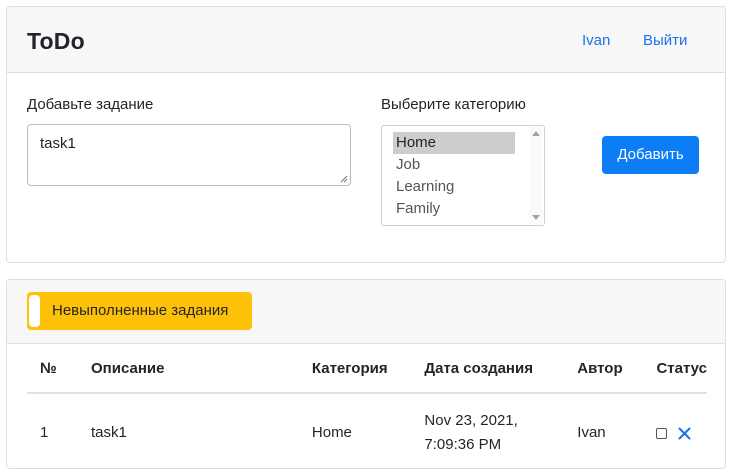 The height and width of the screenshot is (473, 731). Describe the element at coordinates (471, 420) in the screenshot. I see `date-line: Nov 23, 2021,` at that location.